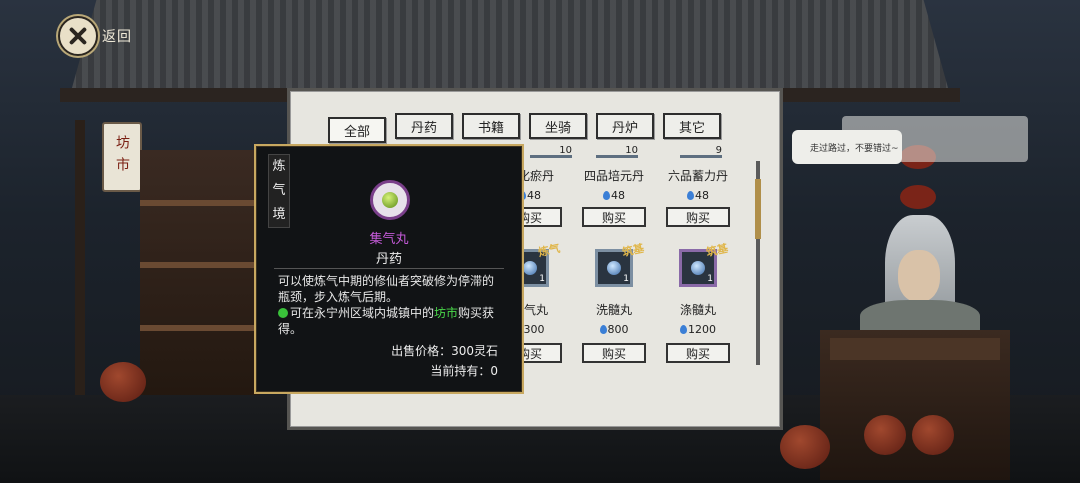 This screenshot has height=483, width=1080. Describe the element at coordinates (357, 130) in the screenshot. I see `tab-all: 全部` at that location.